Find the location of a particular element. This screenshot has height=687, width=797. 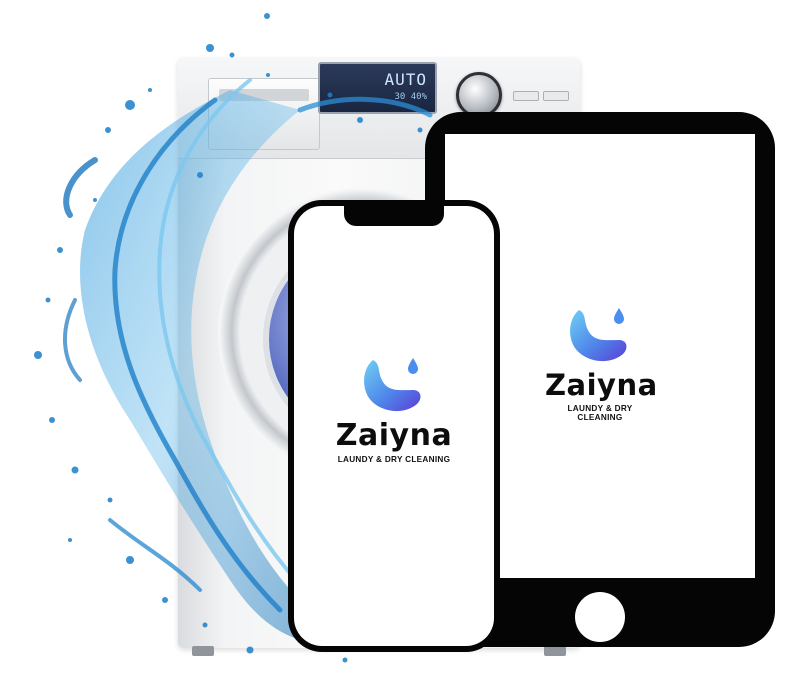

home-button-icon is located at coordinates (600, 617).